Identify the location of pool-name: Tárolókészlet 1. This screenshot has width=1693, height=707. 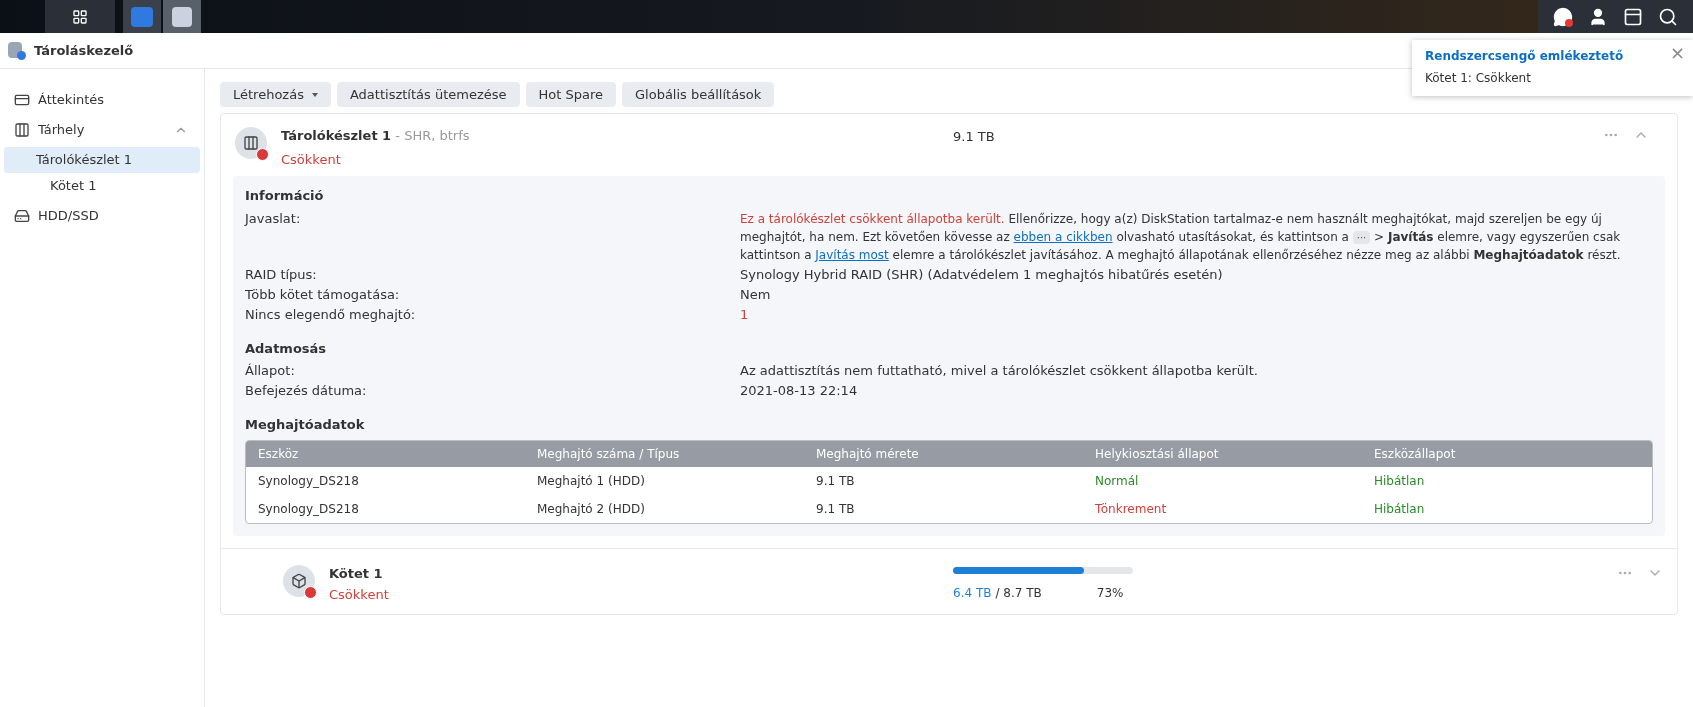
(336, 135).